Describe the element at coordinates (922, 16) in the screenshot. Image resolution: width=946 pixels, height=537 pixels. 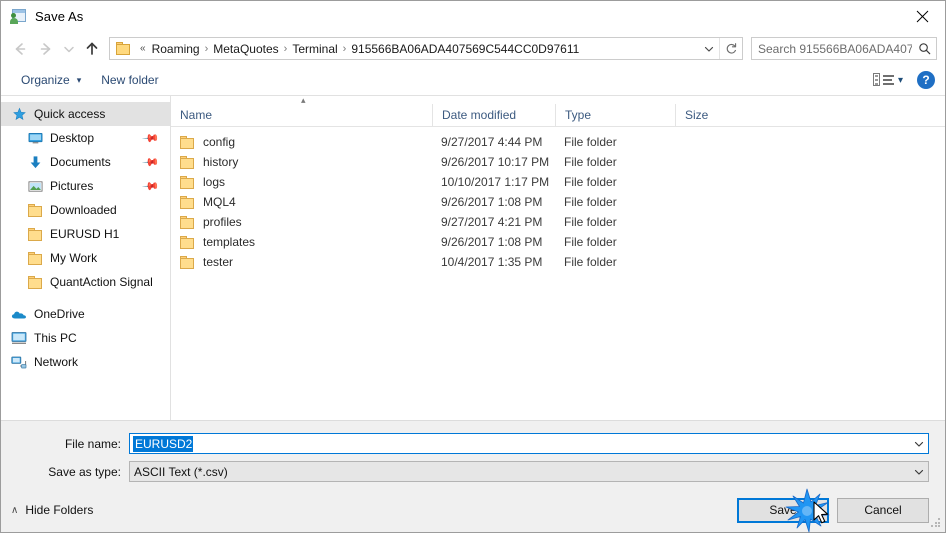
I see `close-button` at that location.